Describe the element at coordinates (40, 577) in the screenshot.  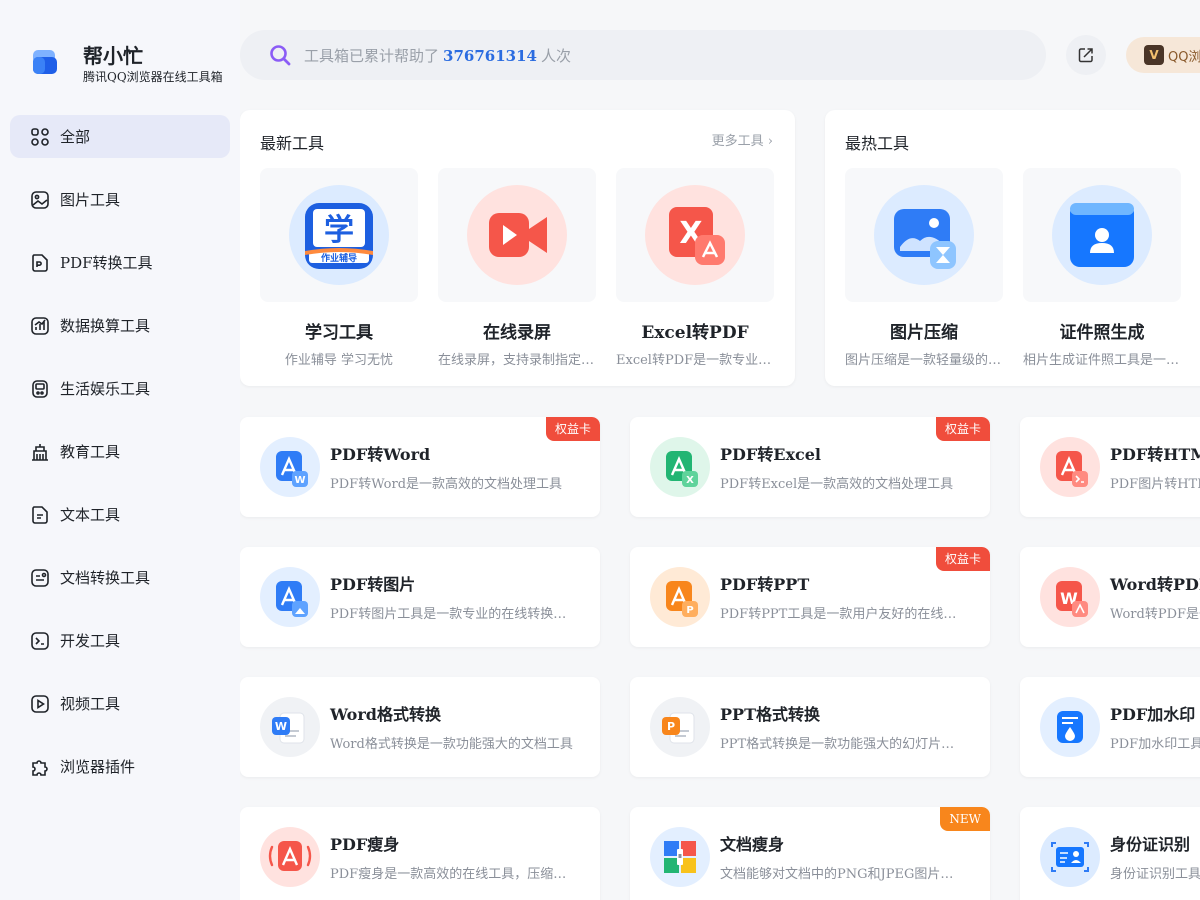
I see `doc-convert-icon` at that location.